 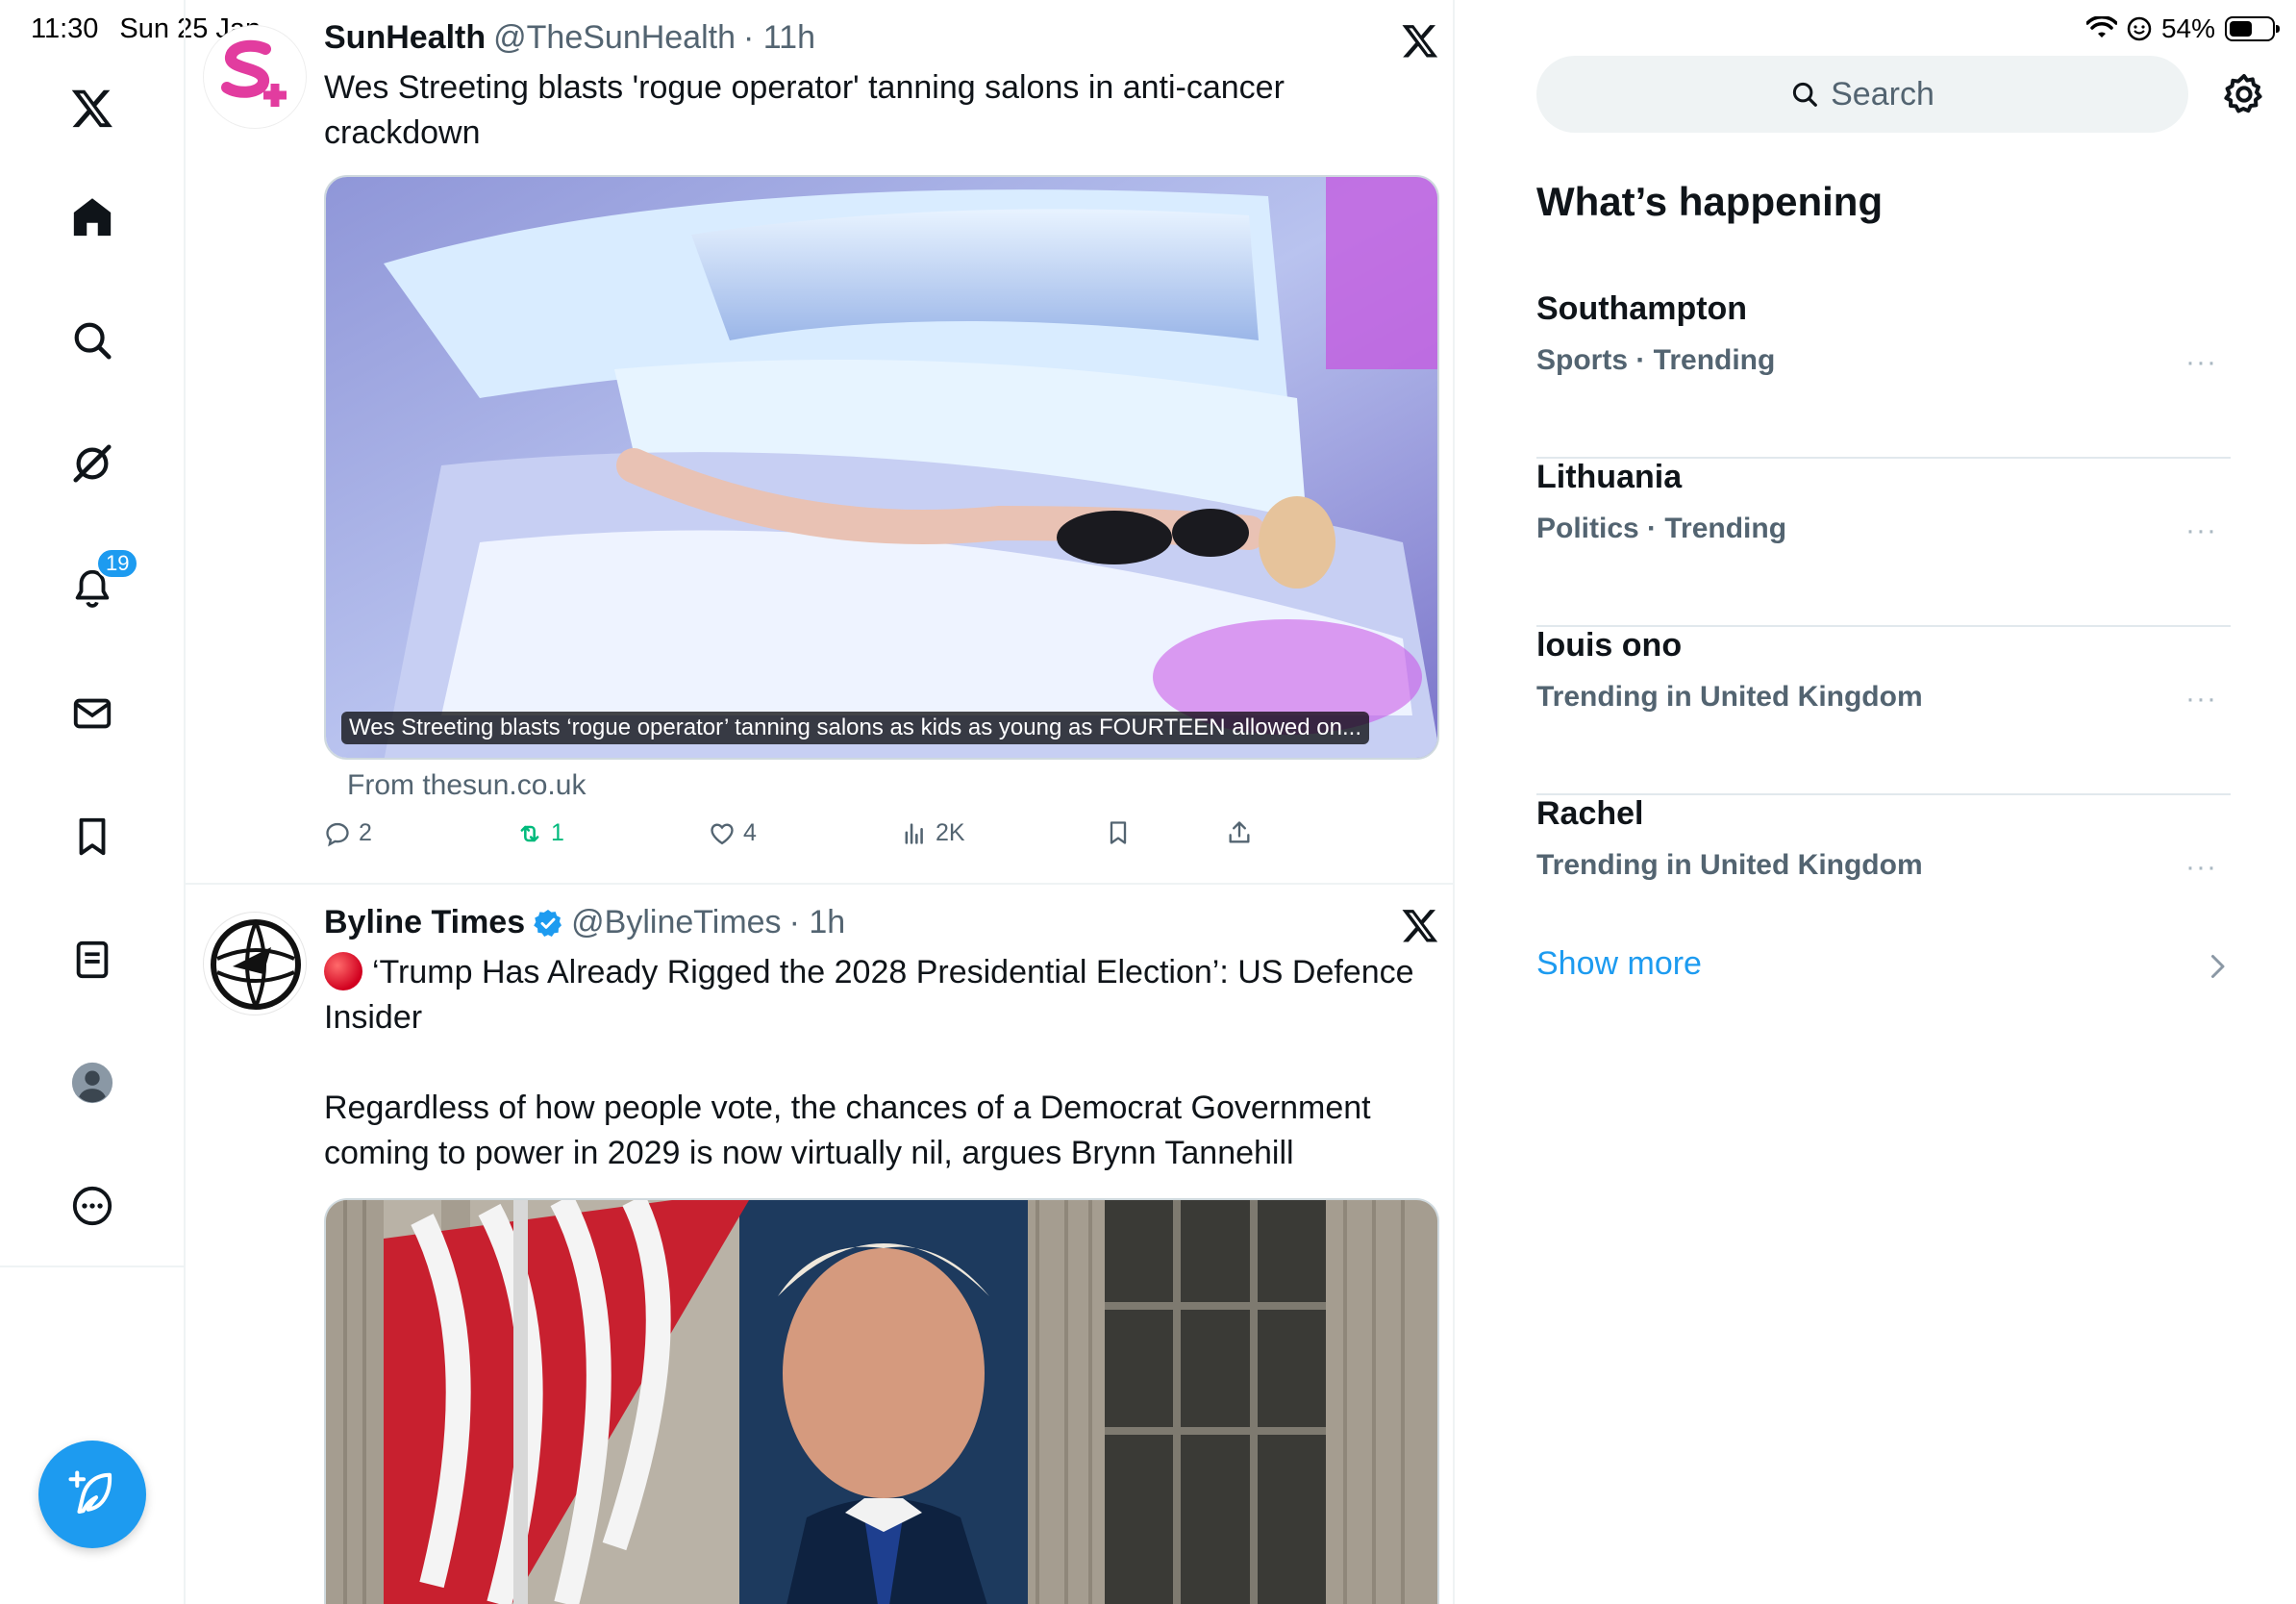 What do you see at coordinates (255, 963) in the screenshot?
I see `bylinetimes-avatar` at bounding box center [255, 963].